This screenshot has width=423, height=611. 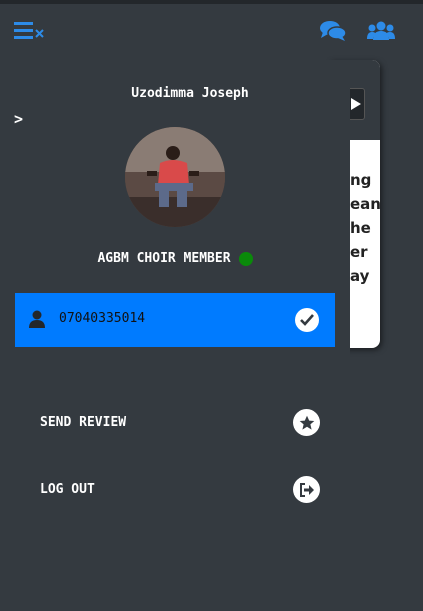 I want to click on user-icon, so click(x=37, y=319).